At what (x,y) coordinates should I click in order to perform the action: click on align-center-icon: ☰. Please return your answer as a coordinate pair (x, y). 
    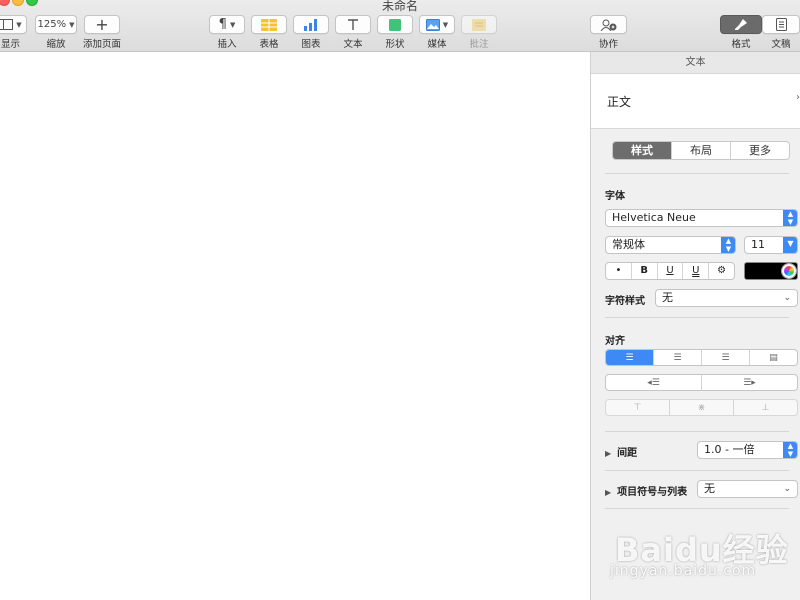
    Looking at the image, I should click on (677, 357).